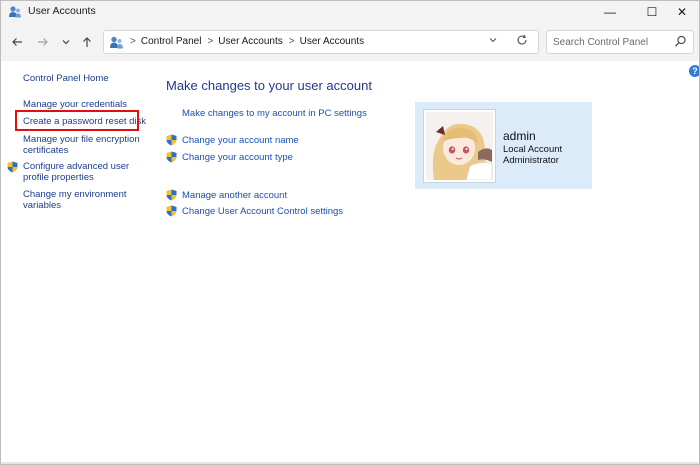  What do you see at coordinates (522, 41) in the screenshot?
I see `refresh-icon` at bounding box center [522, 41].